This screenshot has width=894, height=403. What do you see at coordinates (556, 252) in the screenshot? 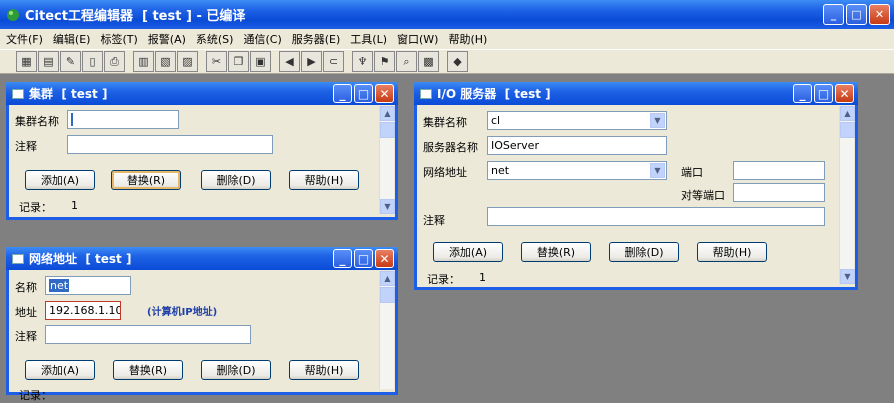
I see `io-replace-button: 替换(R)` at bounding box center [556, 252].